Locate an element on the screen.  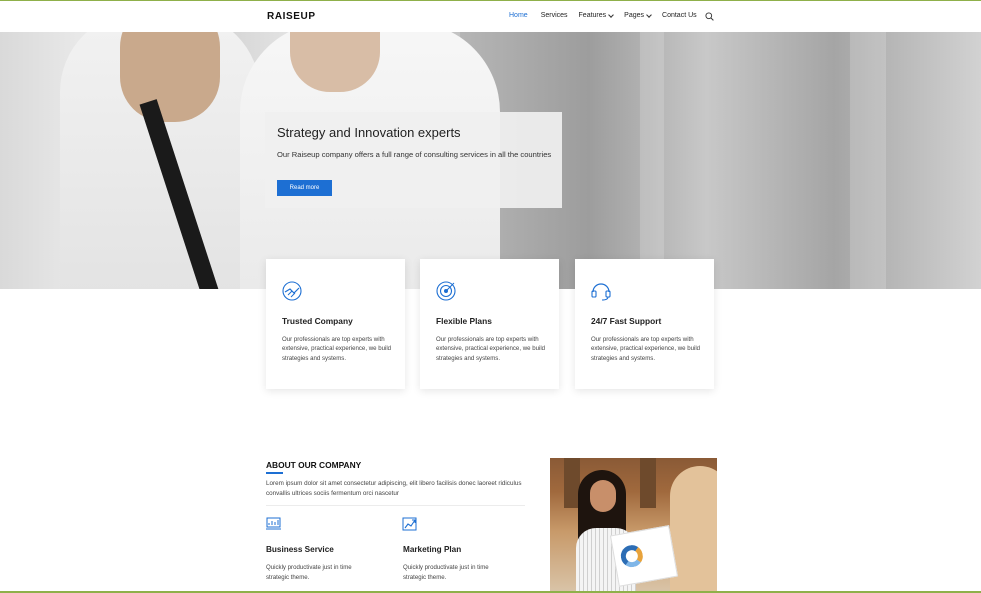
main-nav: Home Services Features Pages Contact Us is located at coordinates (603, 15).